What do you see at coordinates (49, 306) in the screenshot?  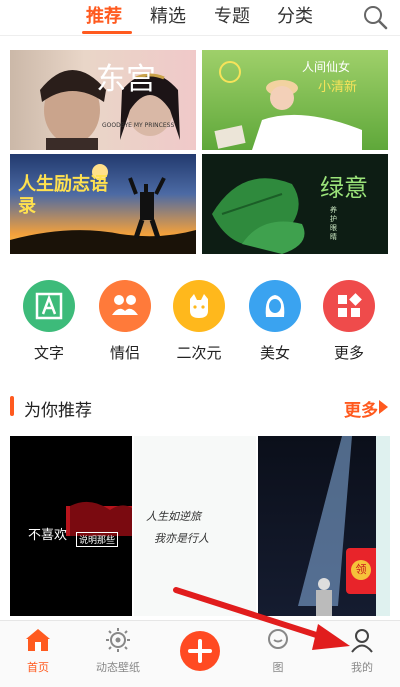 I see `text-icon` at bounding box center [49, 306].